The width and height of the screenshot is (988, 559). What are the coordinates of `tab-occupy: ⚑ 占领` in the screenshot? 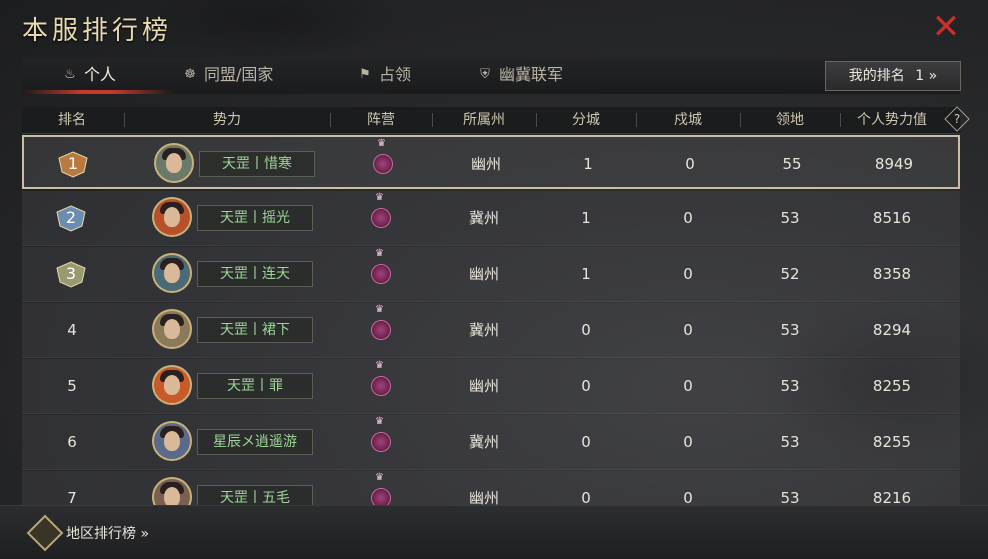 It's located at (384, 75).